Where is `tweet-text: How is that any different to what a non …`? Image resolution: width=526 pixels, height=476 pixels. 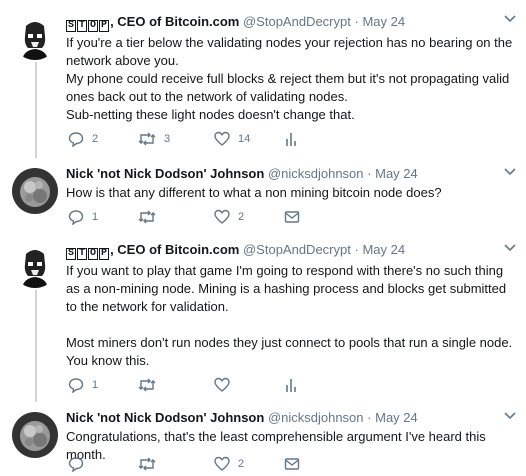 tweet-text: How is that any different to what a non … is located at coordinates (292, 193).